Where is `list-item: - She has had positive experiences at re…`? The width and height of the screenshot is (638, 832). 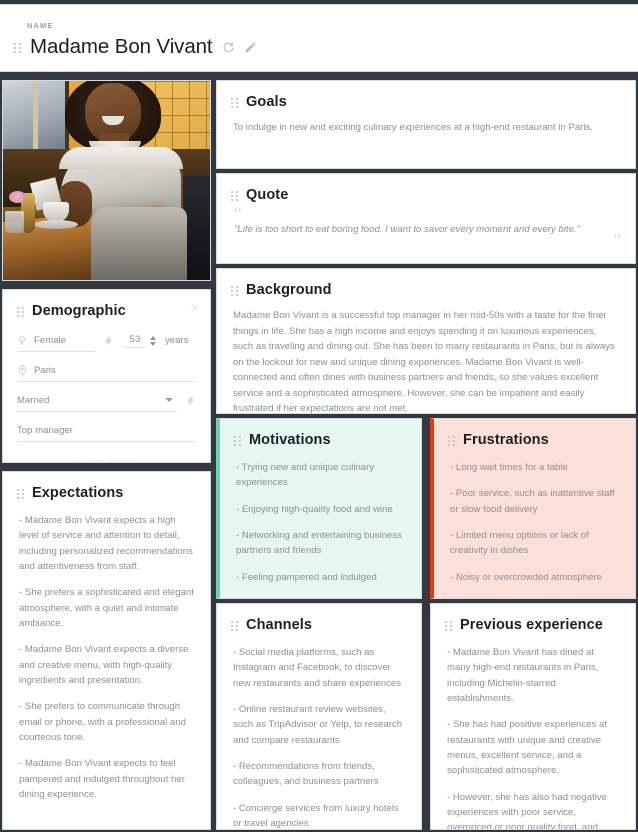
list-item: - She has had positive experiences at re… is located at coordinates (527, 748).